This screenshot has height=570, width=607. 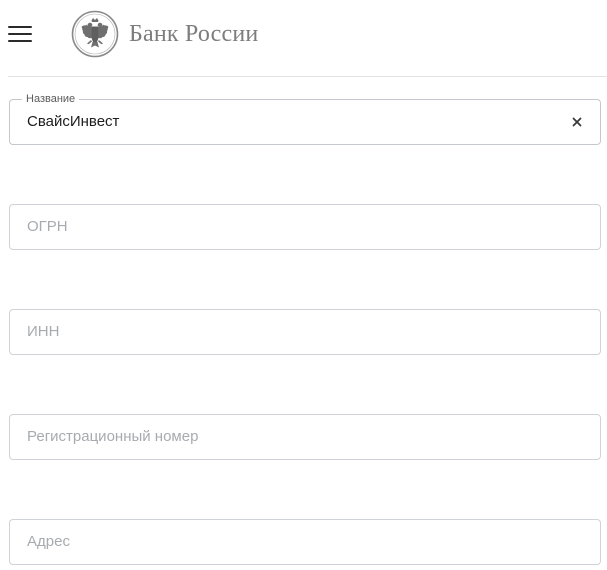 What do you see at coordinates (113, 436) in the screenshot?
I see `registration-number-field-placeholder: Регистрационный номер` at bounding box center [113, 436].